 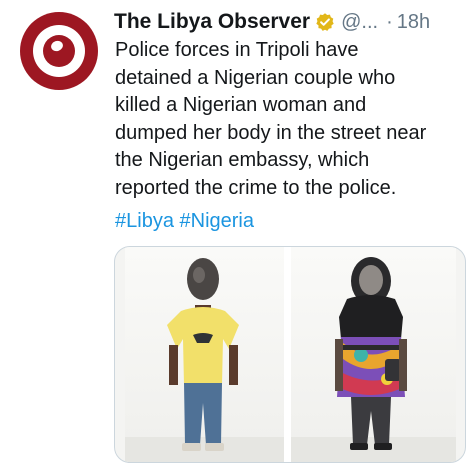 What do you see at coordinates (144, 221) in the screenshot?
I see `hashtag-libya: #Libya` at bounding box center [144, 221].